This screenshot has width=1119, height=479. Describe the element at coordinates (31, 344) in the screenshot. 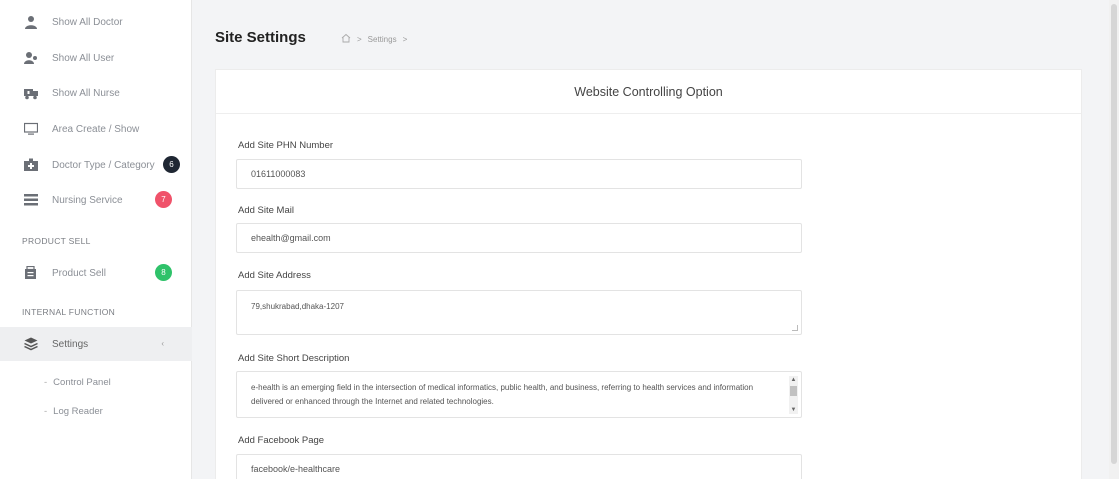

I see `layers-icon` at that location.